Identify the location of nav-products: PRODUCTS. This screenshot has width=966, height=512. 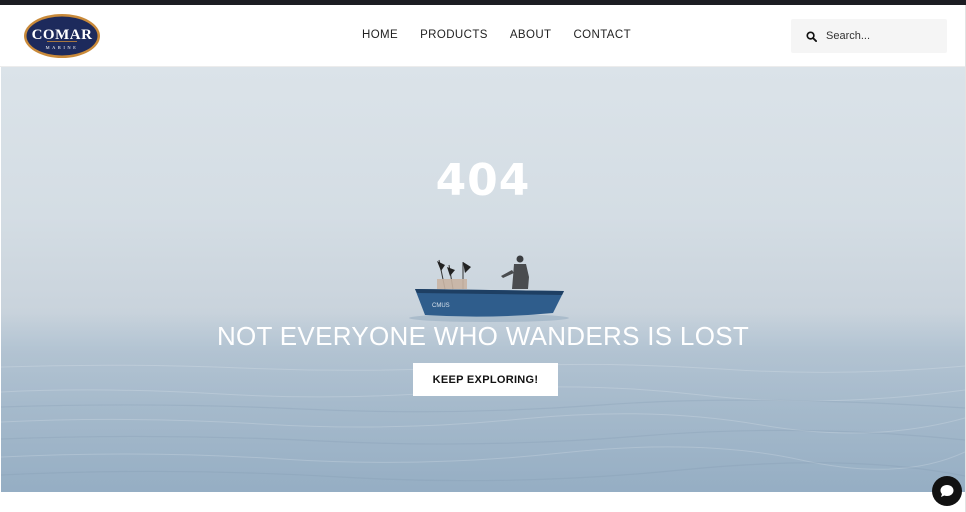
(454, 35).